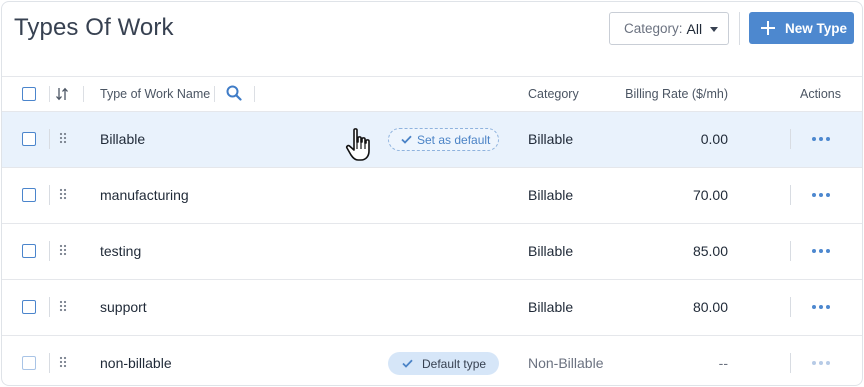 The height and width of the screenshot is (387, 864). What do you see at coordinates (454, 139) in the screenshot?
I see `set-as-default-label: Set as default` at bounding box center [454, 139].